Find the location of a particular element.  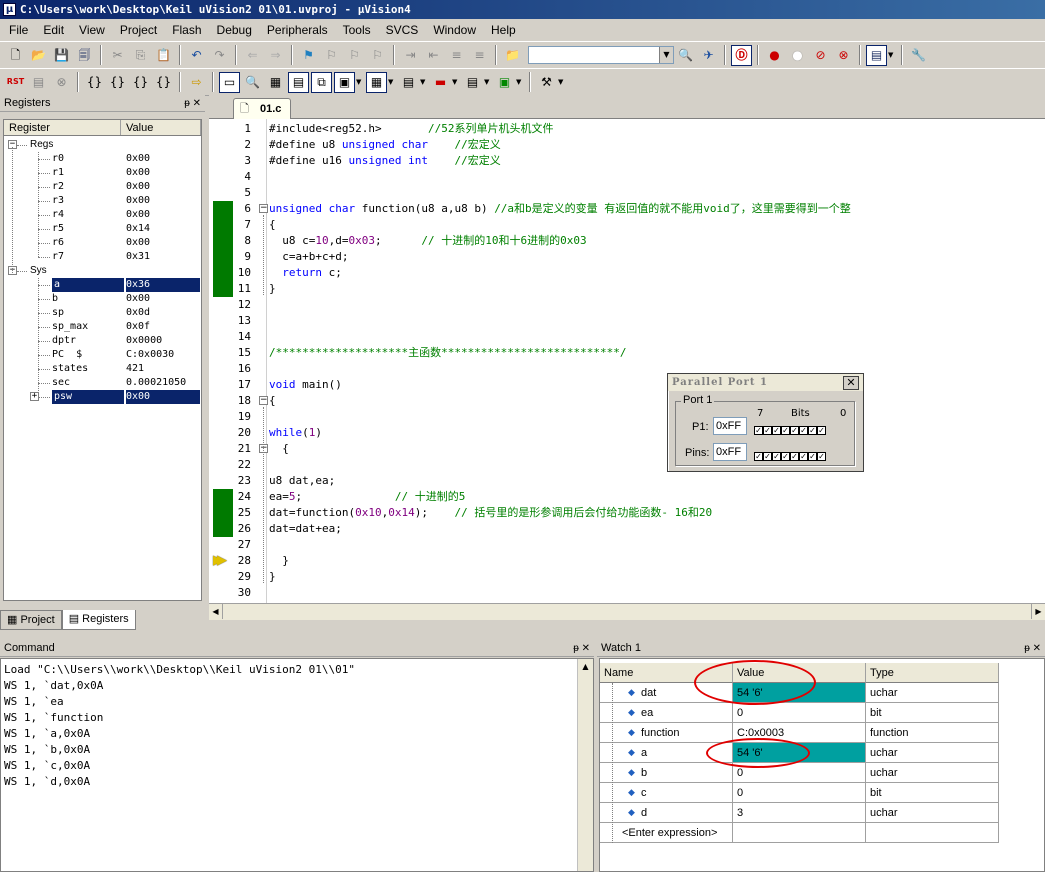

register-row: r3 0x00 is located at coordinates (102, 201).